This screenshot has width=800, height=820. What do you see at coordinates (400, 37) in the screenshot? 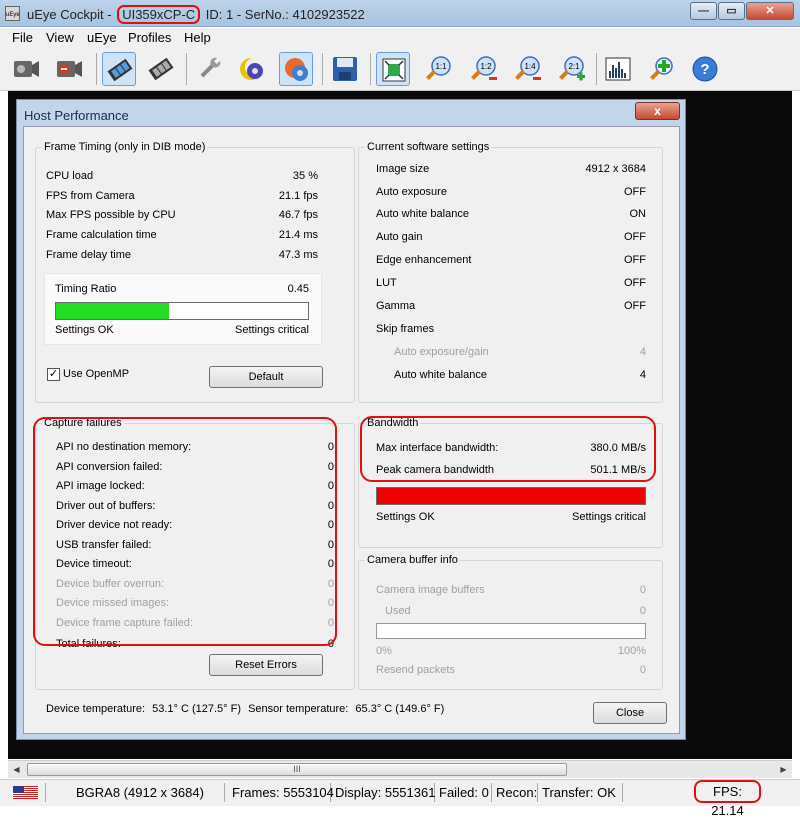
I see `menu-bar: File View uEye Profiles Help` at bounding box center [400, 37].